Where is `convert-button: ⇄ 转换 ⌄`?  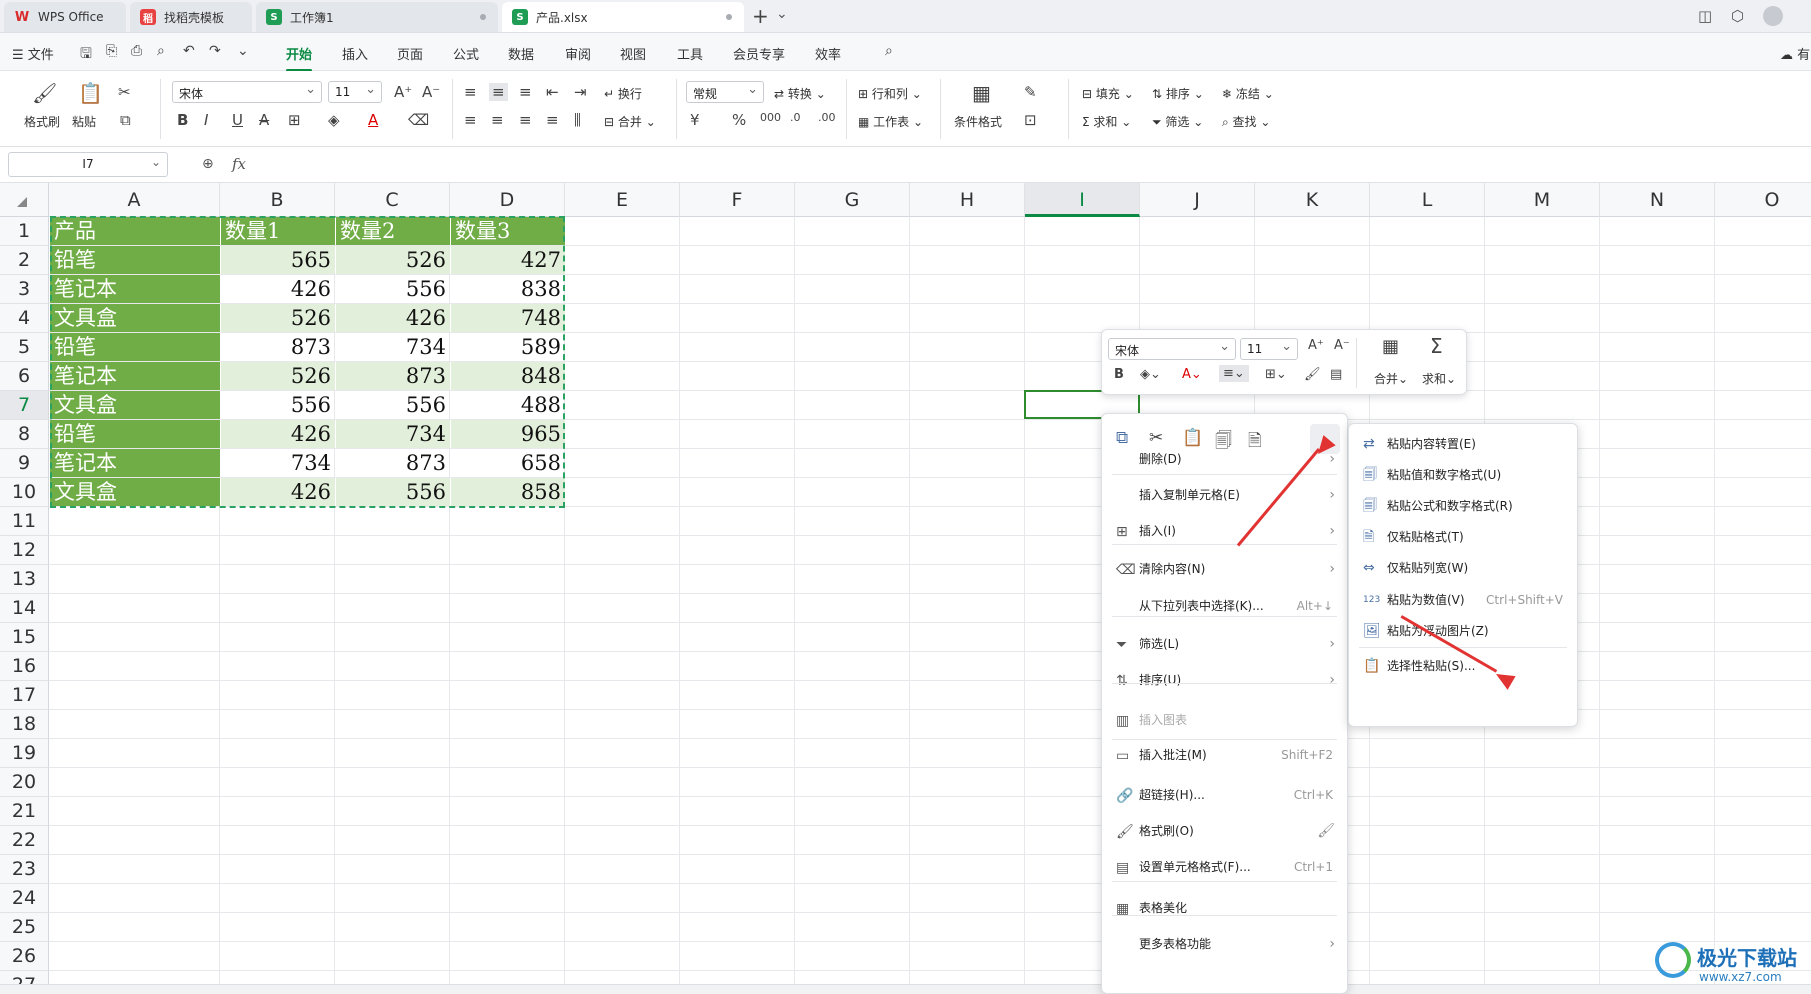
convert-button: ⇄ 转换 ⌄ is located at coordinates (800, 93).